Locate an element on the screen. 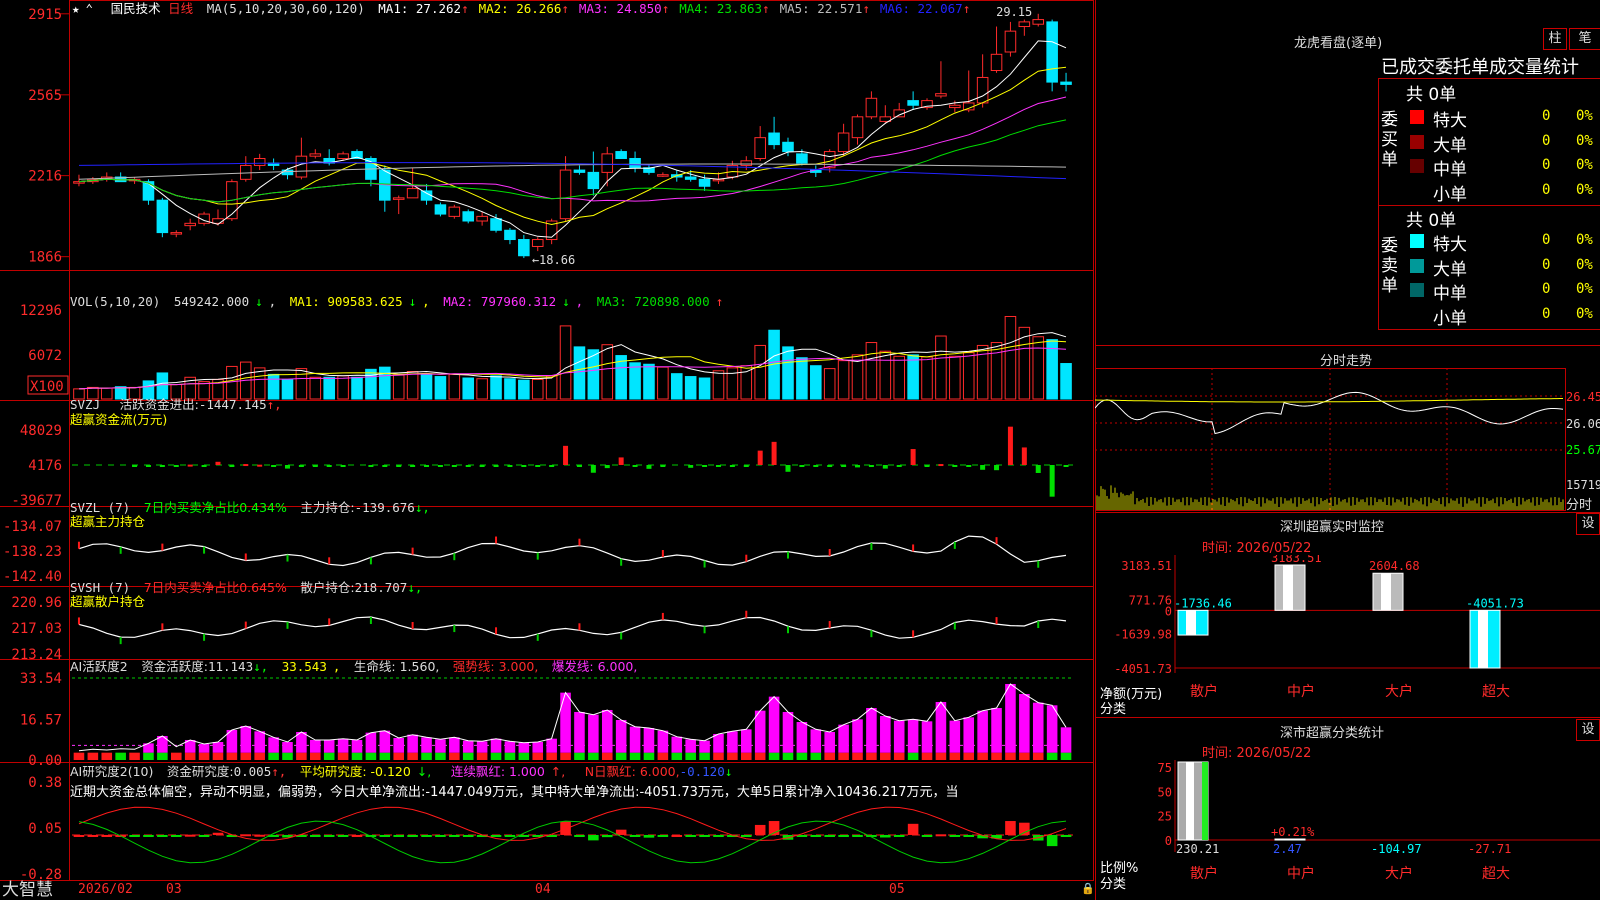  intraday-chart is located at coordinates (1347, 440).